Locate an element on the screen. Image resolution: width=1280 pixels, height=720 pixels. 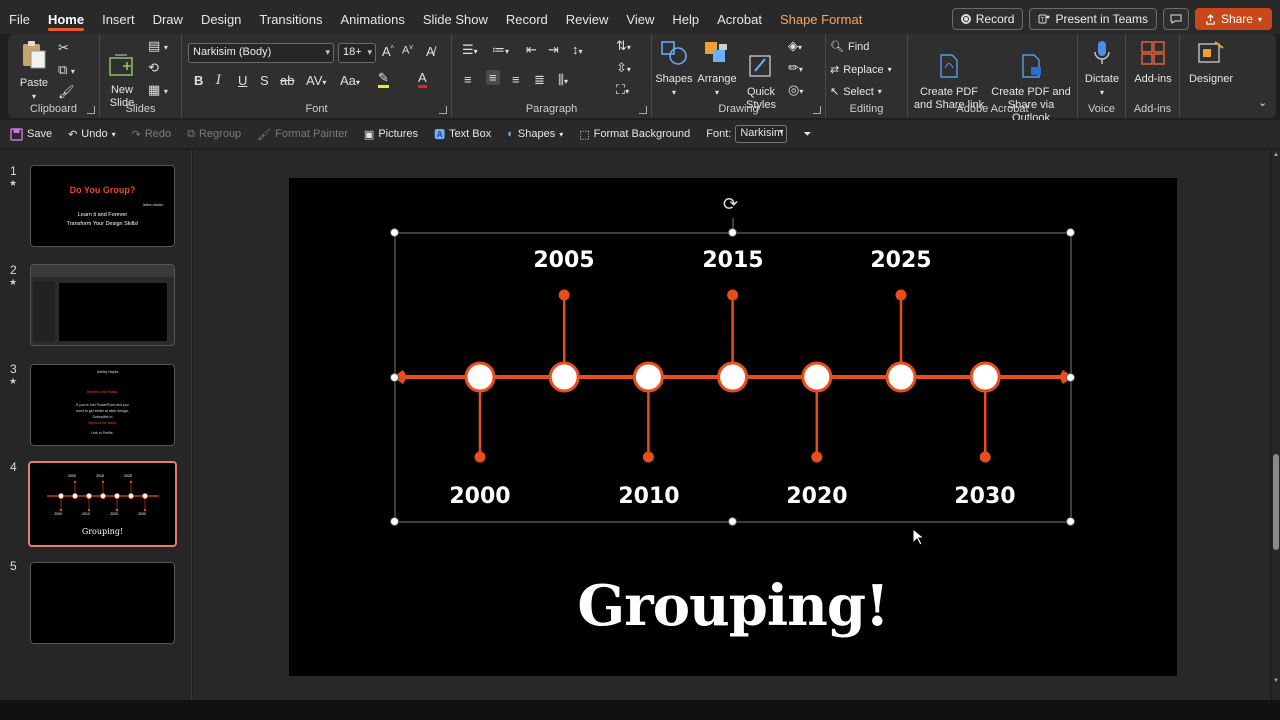
redo-button: ↷ Redo is located at coordinates (152, 134).